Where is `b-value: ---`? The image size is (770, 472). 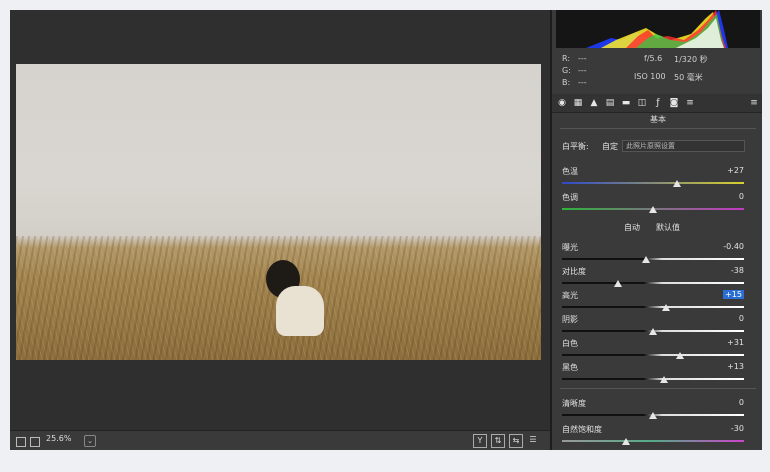 b-value: --- is located at coordinates (582, 82).